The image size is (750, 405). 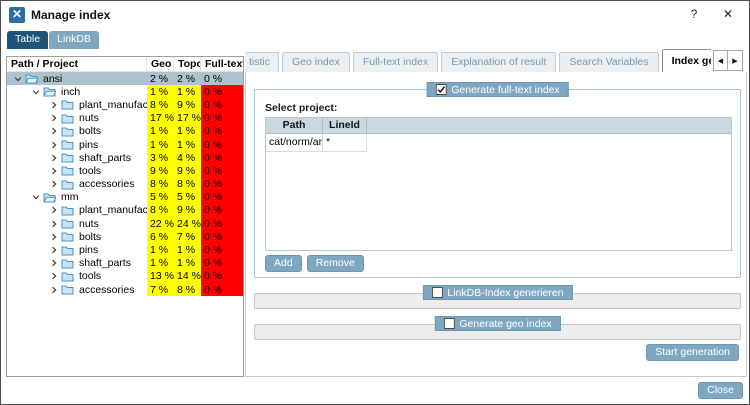 What do you see at coordinates (125, 290) in the screenshot?
I see `tree-row: accessories 7 % 8 % 0 %` at bounding box center [125, 290].